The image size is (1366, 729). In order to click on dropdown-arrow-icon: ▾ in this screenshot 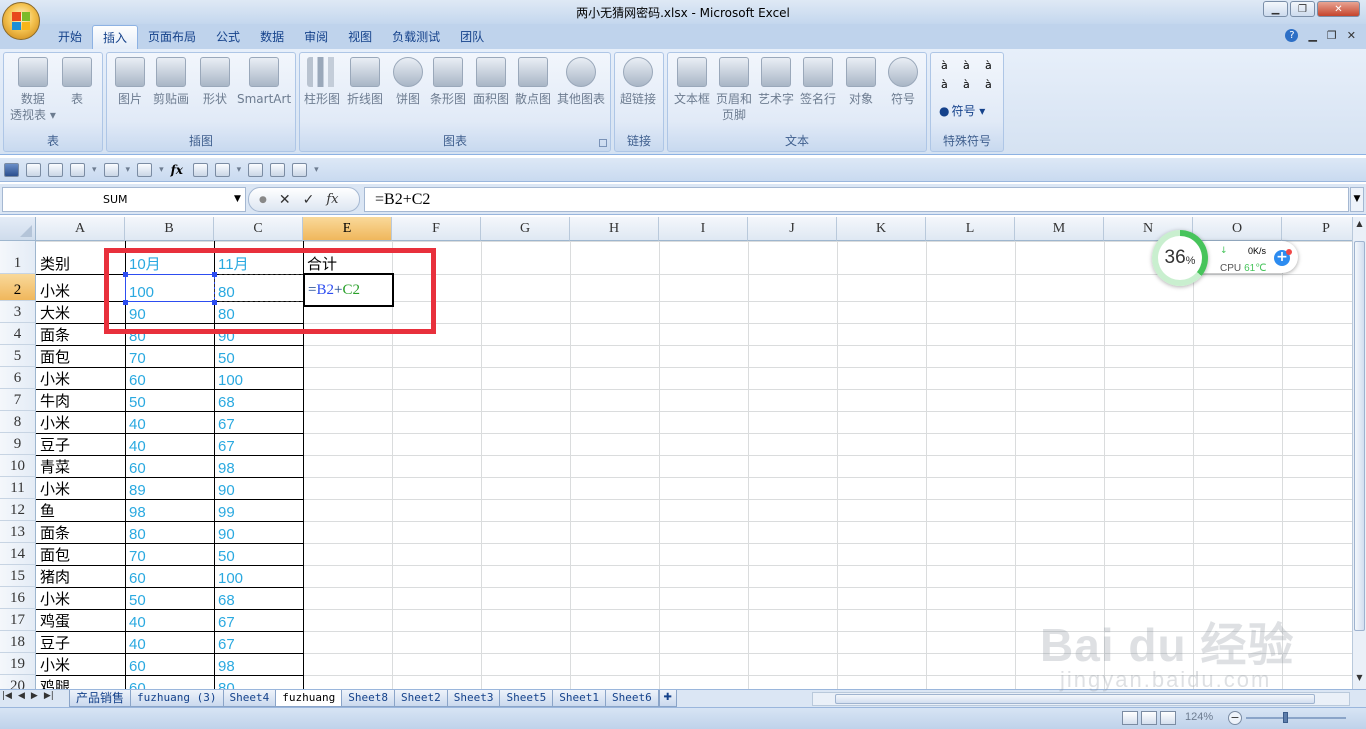, I will do `click(94, 170)`.